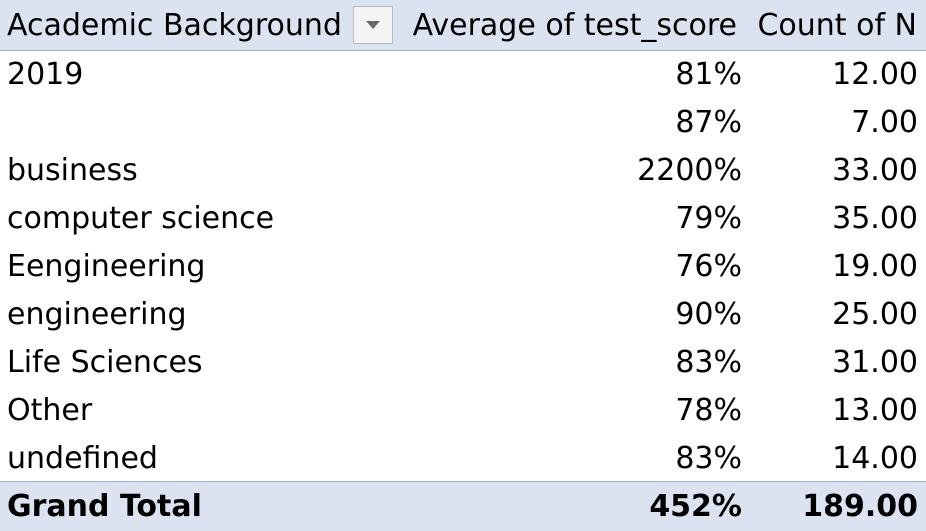 This screenshot has width=926, height=531. I want to click on avg-value: 79%, so click(708, 218).